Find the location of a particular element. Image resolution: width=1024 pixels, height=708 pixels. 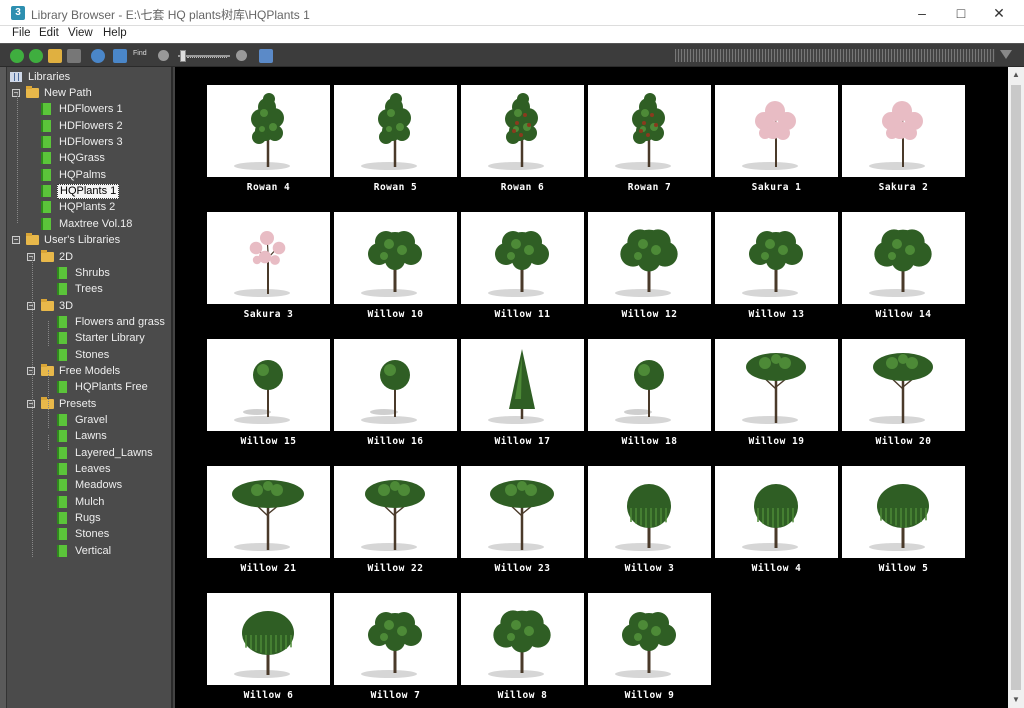

scroll-down-icon: ▼ is located at coordinates (1016, 700).